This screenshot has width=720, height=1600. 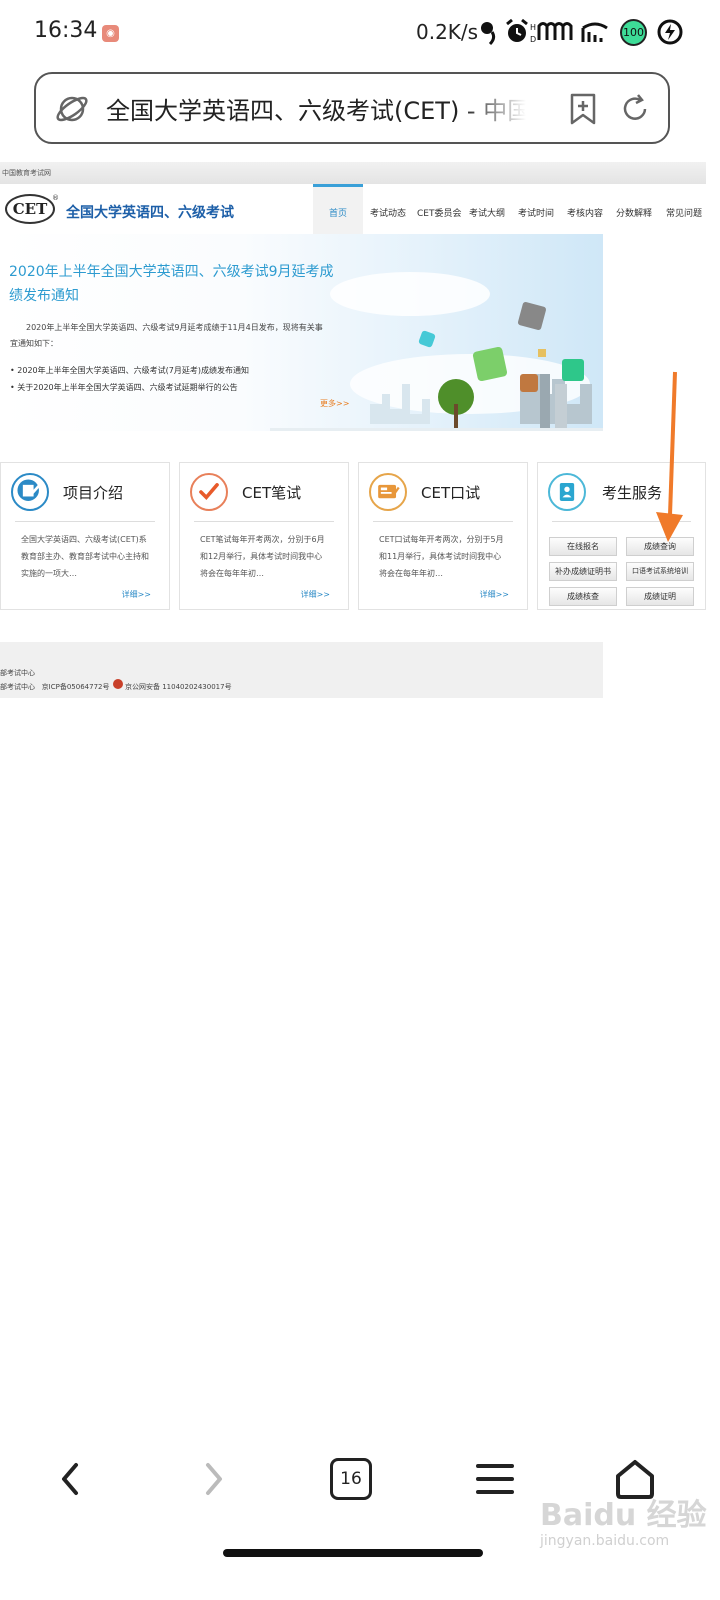 What do you see at coordinates (660, 596) in the screenshot?
I see `score-certificate-button: 成绩证明` at bounding box center [660, 596].